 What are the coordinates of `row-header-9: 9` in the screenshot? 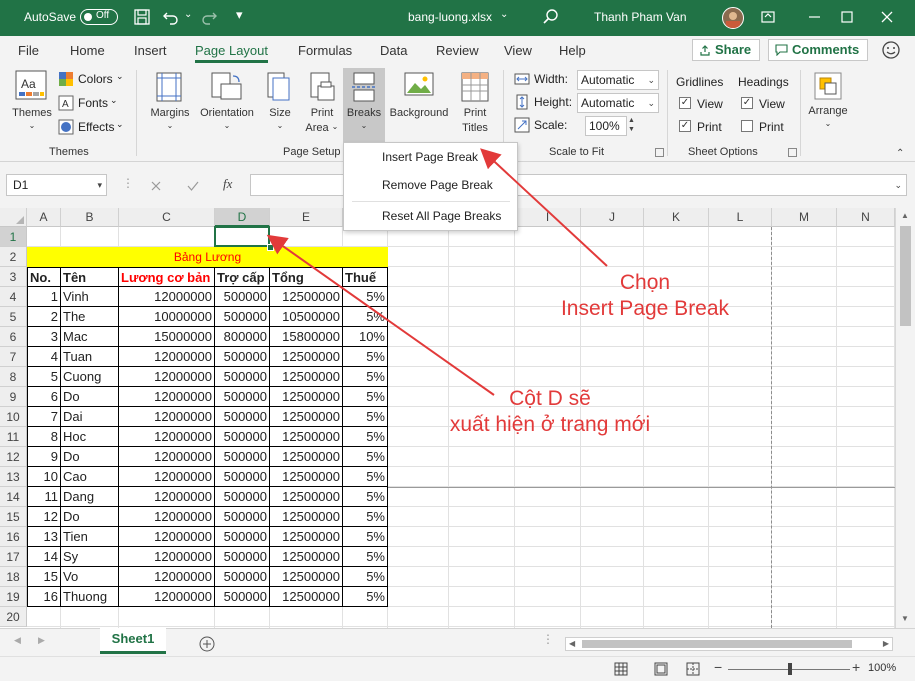 It's located at (13, 397).